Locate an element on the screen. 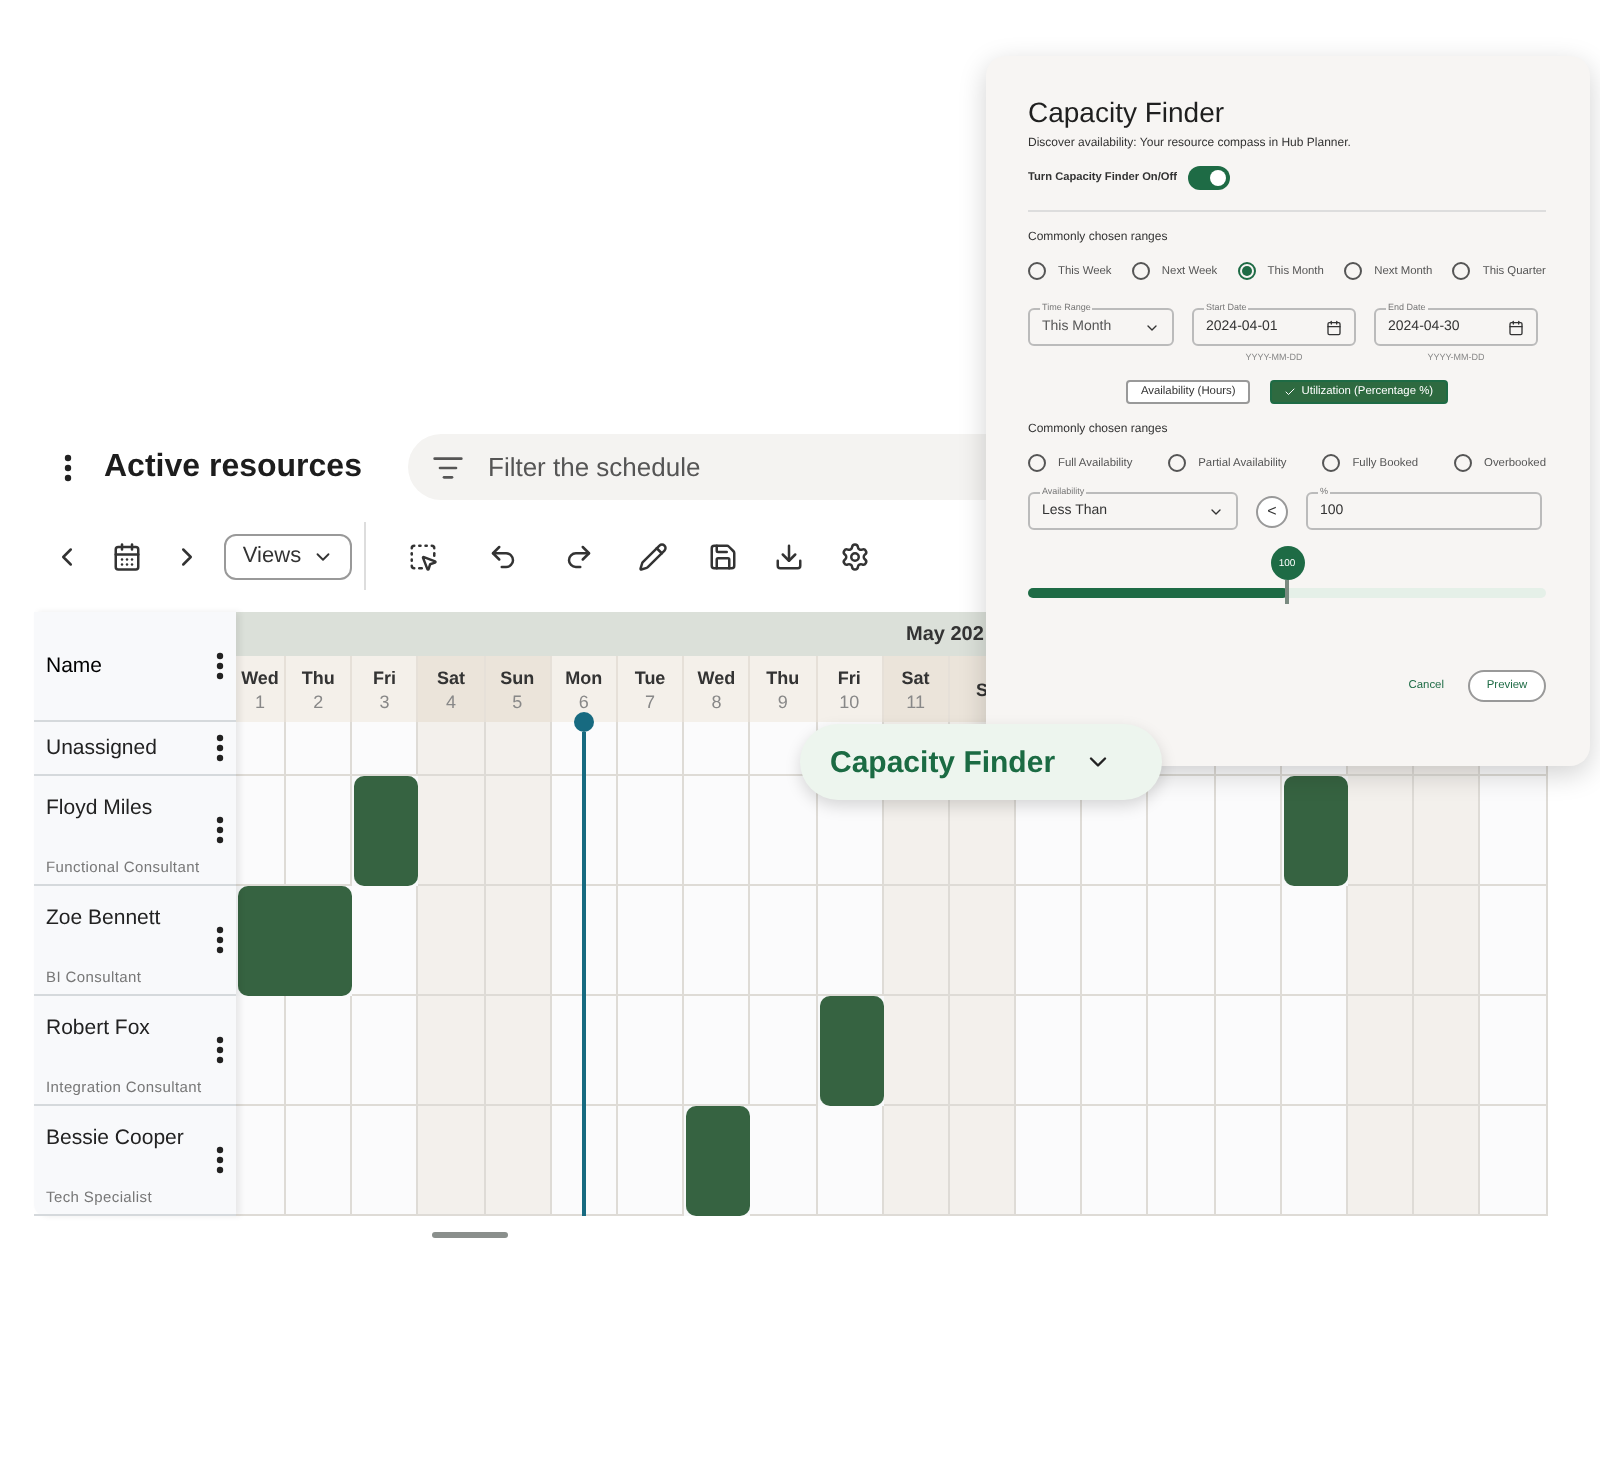  day-header: Wed 1 is located at coordinates (261, 689).